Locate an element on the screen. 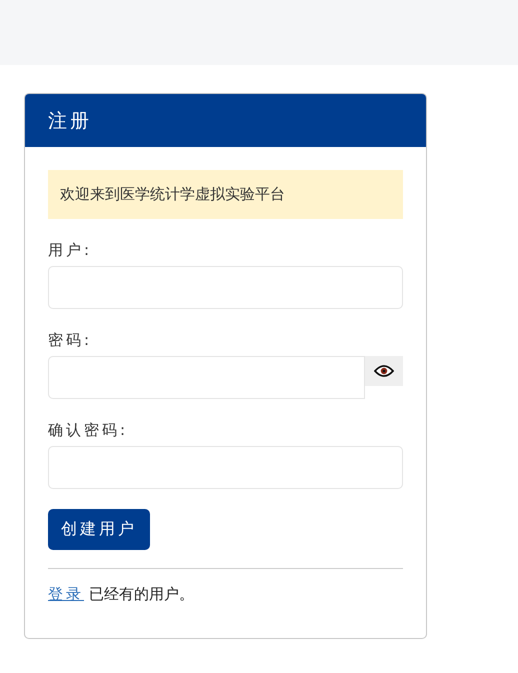 This screenshot has width=518, height=673. show-password-button is located at coordinates (384, 371).